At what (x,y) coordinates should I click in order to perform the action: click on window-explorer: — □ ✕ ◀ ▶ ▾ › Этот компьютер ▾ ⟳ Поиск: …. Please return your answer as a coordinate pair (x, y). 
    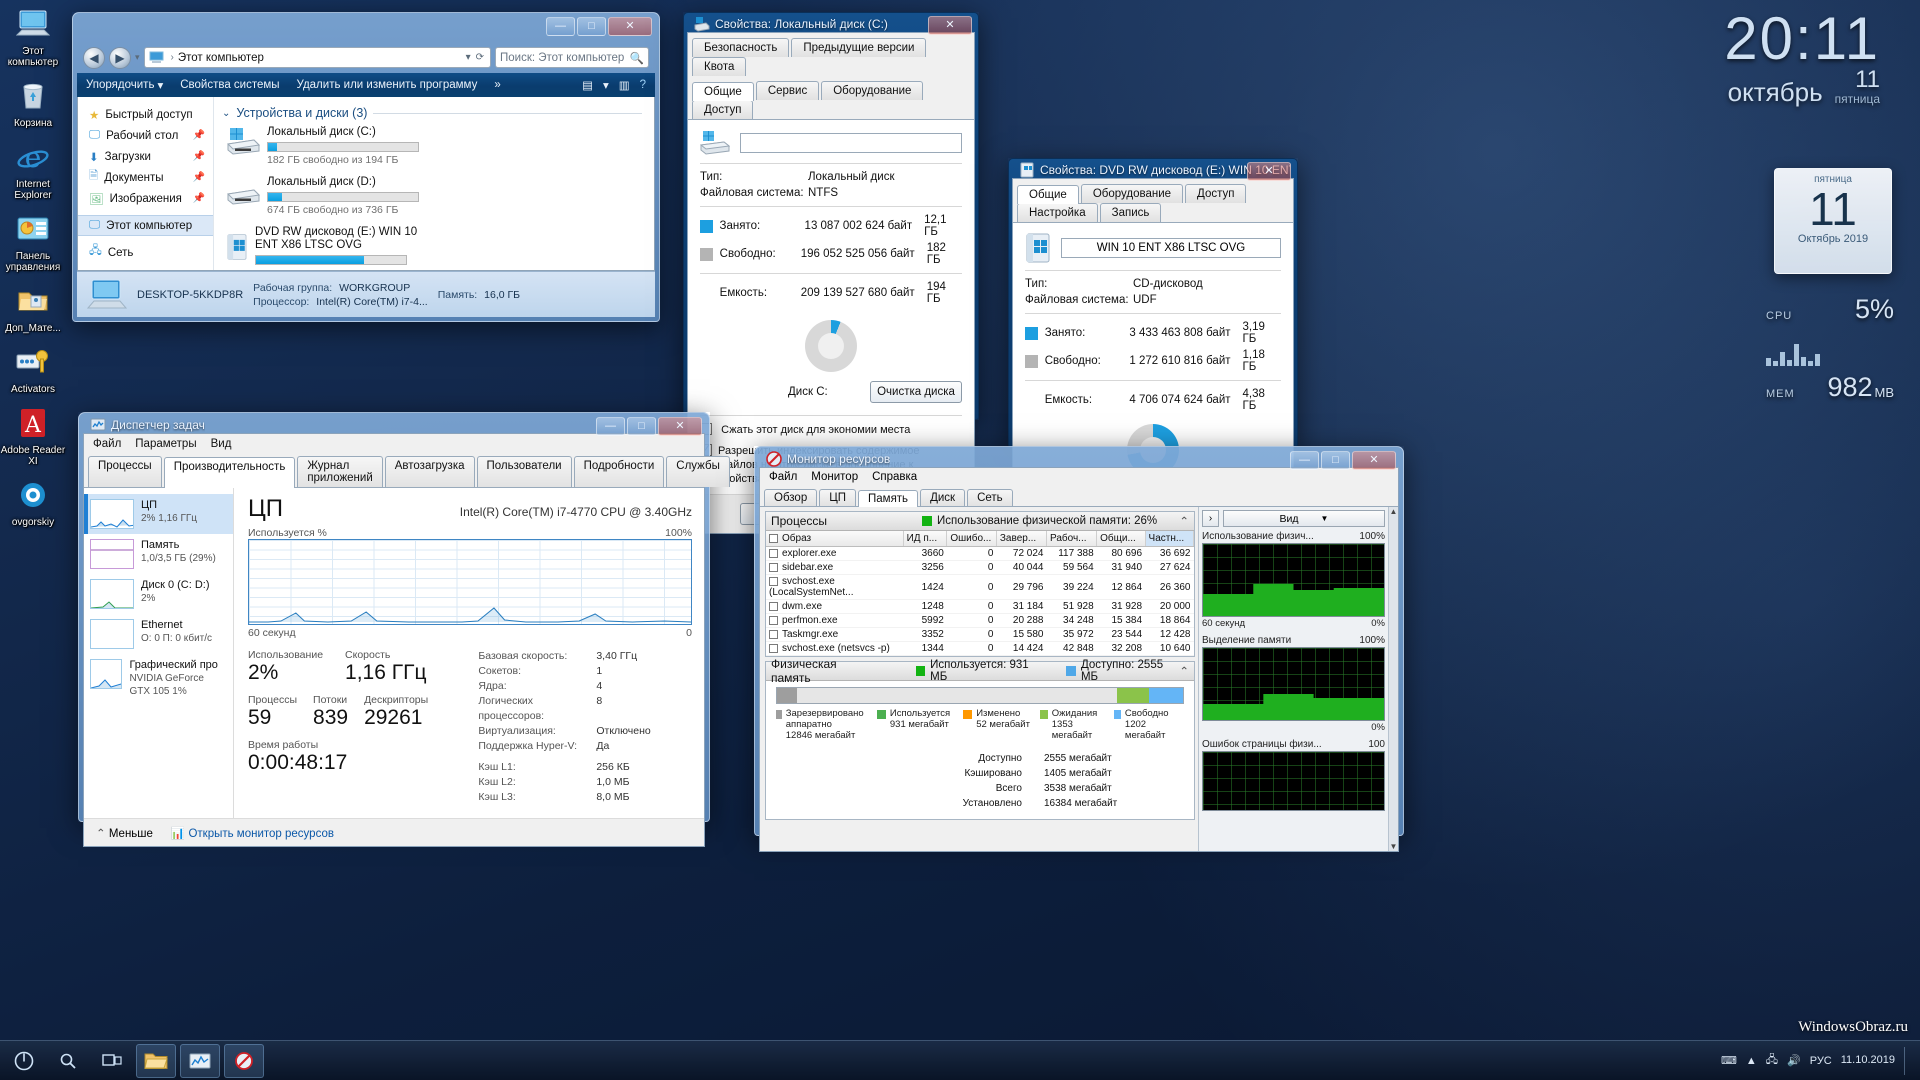
    Looking at the image, I should click on (366, 167).